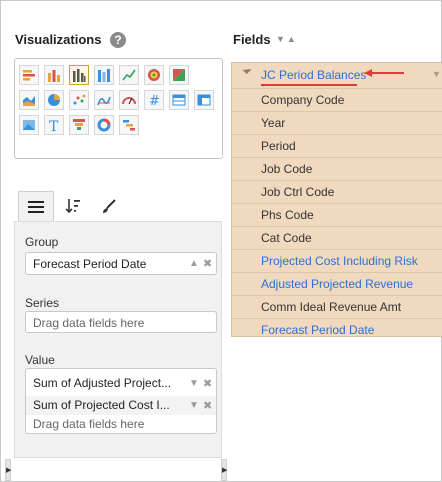 This screenshot has height=482, width=442. Describe the element at coordinates (104, 125) in the screenshot. I see `donut-icon` at that location.